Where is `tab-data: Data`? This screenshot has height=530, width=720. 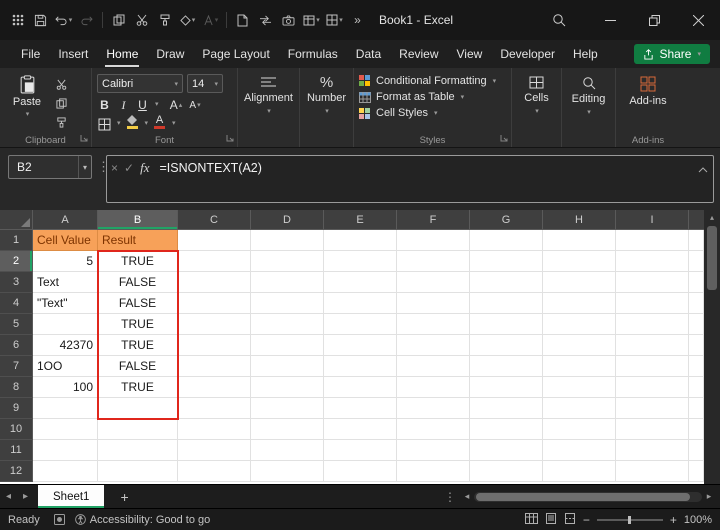
tab-data: Data is located at coordinates (368, 54).